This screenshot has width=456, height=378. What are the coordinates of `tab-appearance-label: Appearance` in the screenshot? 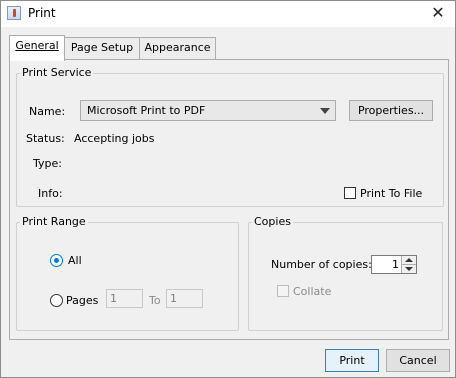 It's located at (177, 47).